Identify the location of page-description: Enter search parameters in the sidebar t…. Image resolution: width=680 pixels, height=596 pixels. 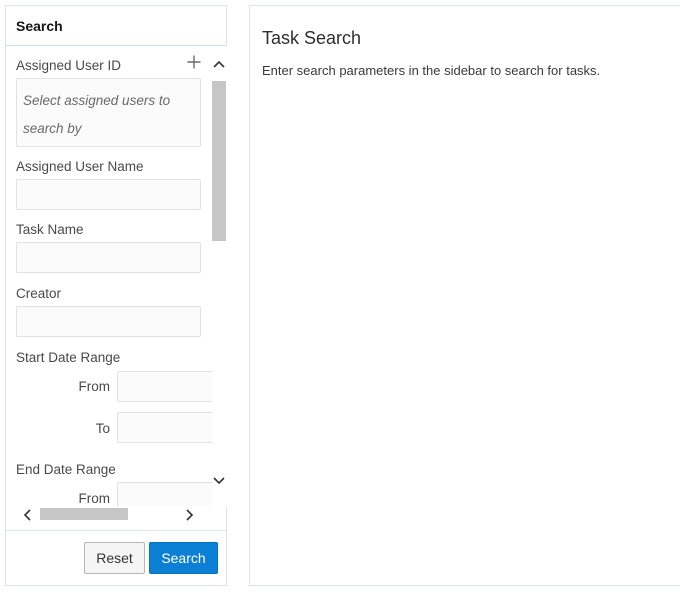
(431, 70).